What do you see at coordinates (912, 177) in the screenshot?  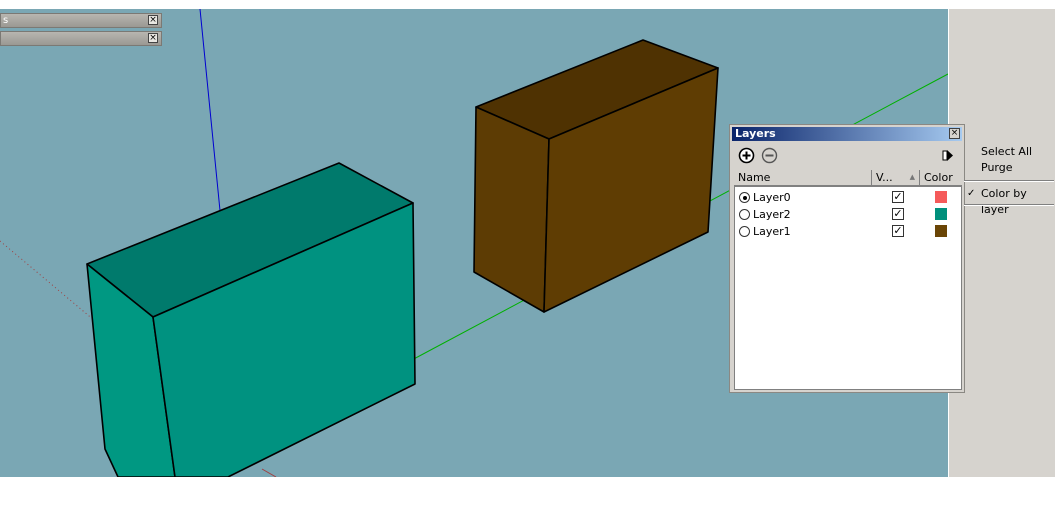 I see `sort-arrow-icon: ▲` at bounding box center [912, 177].